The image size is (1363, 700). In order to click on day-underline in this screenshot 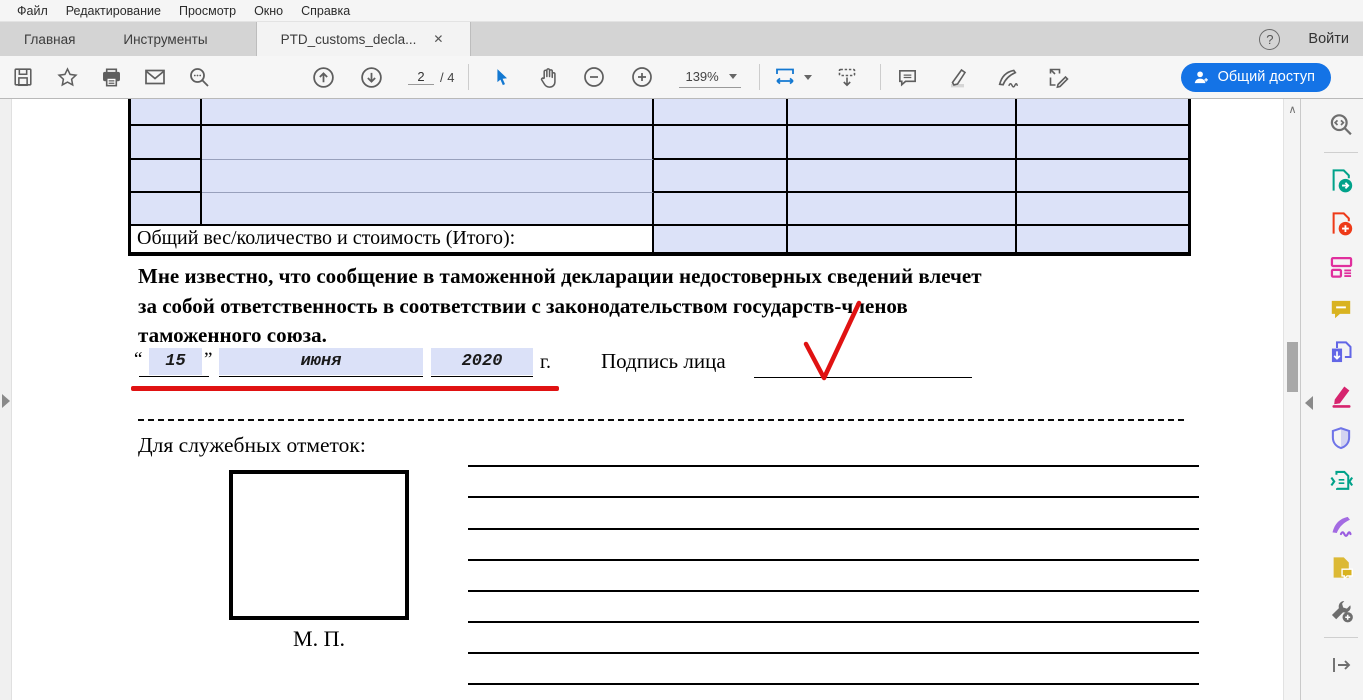, I will do `click(174, 376)`.